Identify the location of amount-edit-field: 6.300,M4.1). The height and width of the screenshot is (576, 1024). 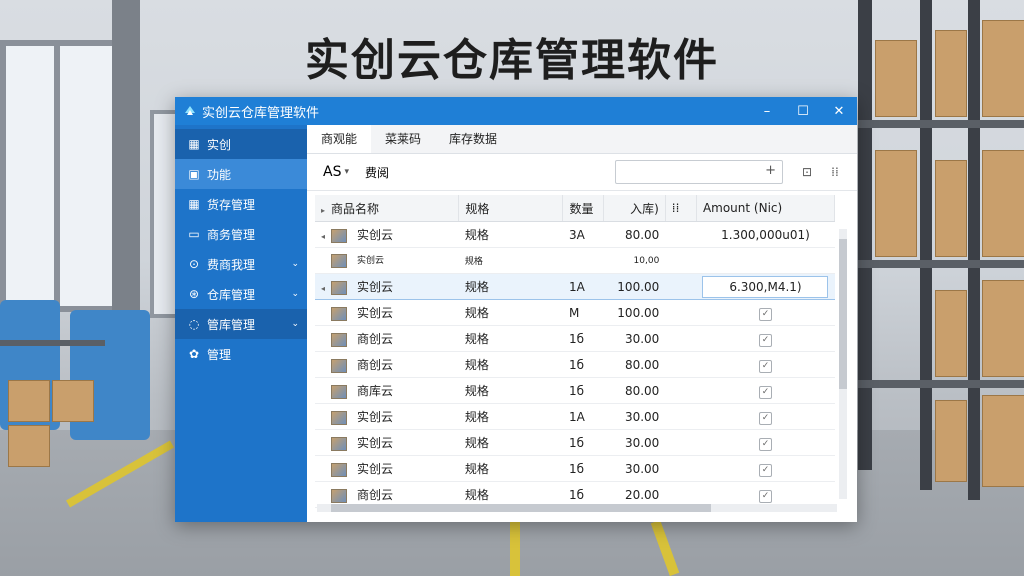
(765, 286).